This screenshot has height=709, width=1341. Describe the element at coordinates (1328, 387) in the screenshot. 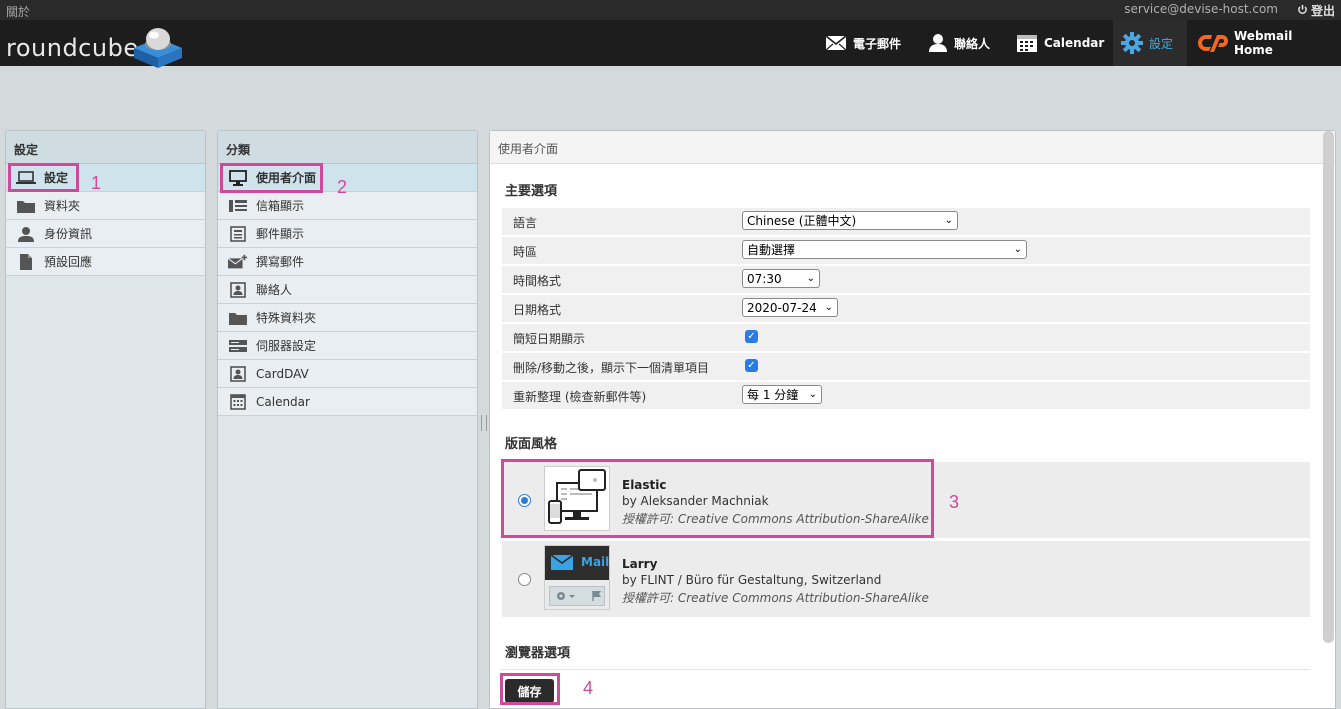

I see `scrollbar` at that location.